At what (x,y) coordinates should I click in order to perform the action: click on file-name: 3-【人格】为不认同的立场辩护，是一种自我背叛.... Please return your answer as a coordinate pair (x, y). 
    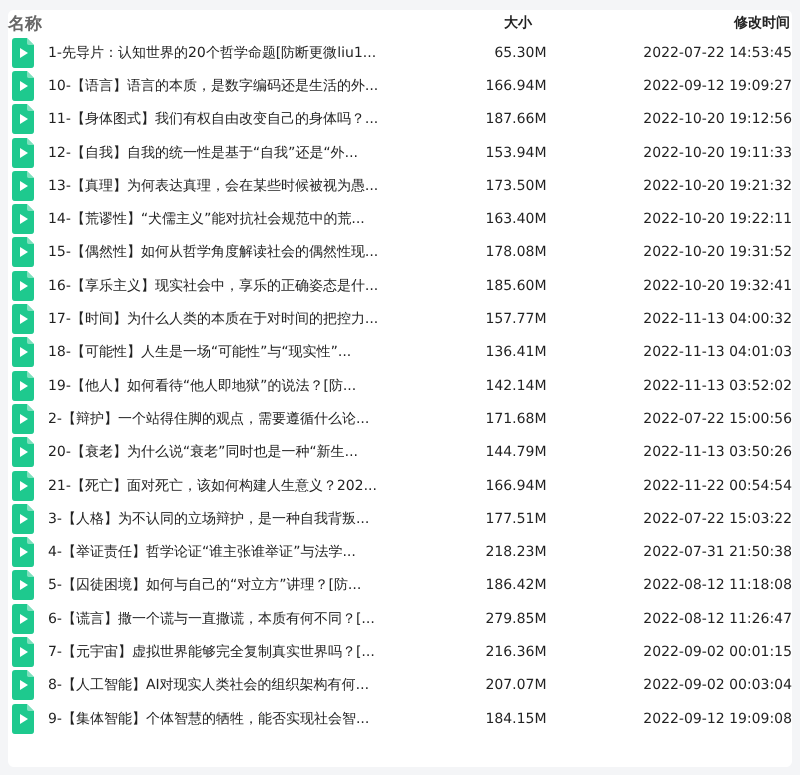
    Looking at the image, I should click on (229, 519).